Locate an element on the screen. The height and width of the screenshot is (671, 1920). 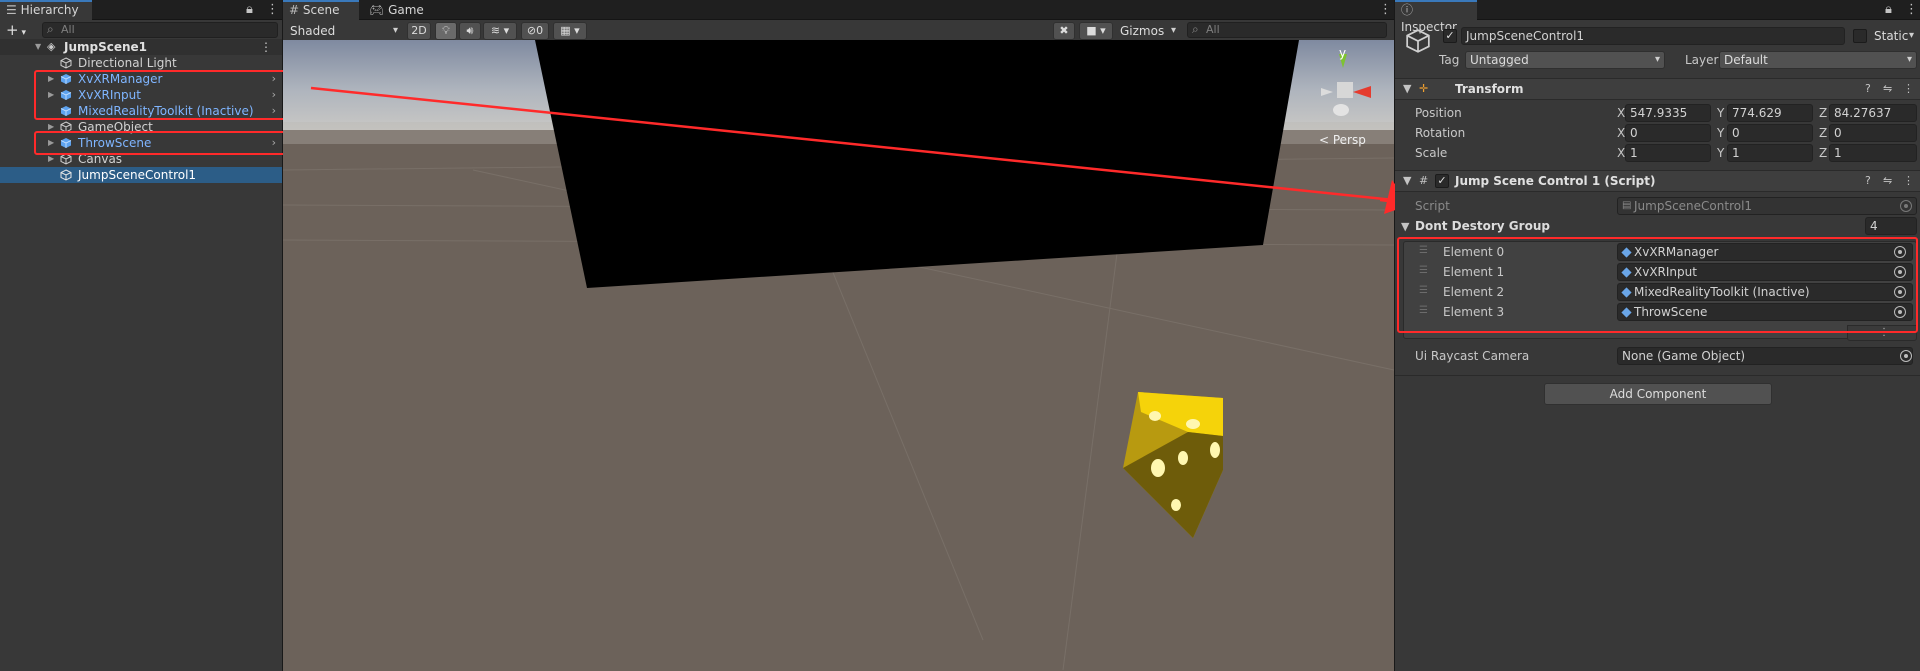
gizmo-y-label: y is located at coordinates (1343, 53).